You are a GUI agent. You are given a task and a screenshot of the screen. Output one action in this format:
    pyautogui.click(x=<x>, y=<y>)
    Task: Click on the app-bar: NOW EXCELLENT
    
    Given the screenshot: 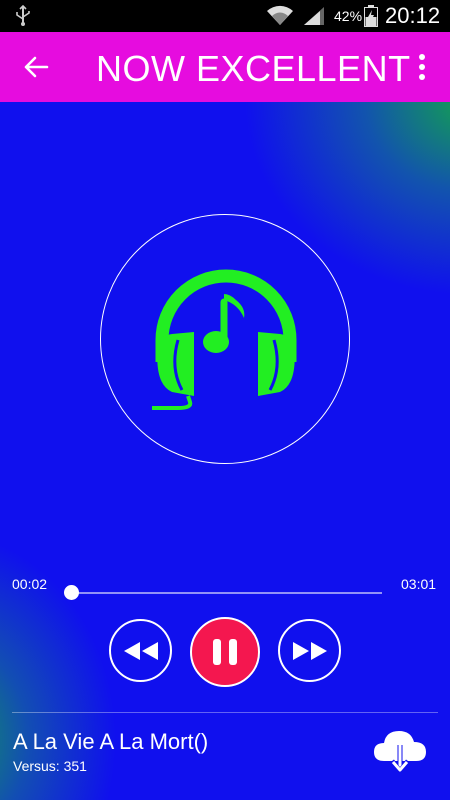 What is the action you would take?
    pyautogui.click(x=225, y=67)
    